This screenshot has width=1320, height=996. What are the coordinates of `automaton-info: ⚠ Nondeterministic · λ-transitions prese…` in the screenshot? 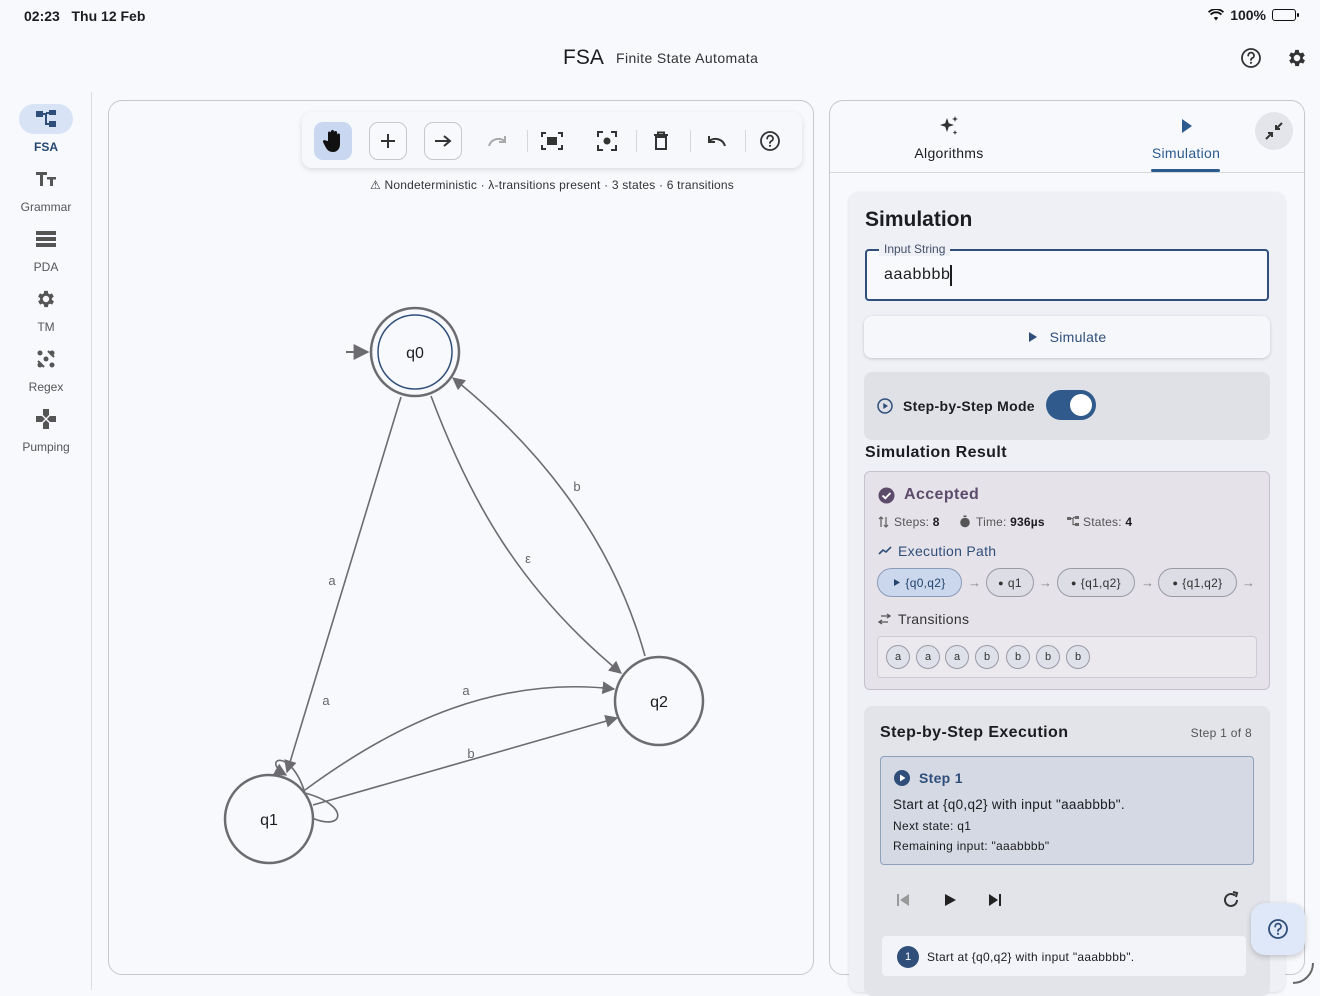 It's located at (552, 185).